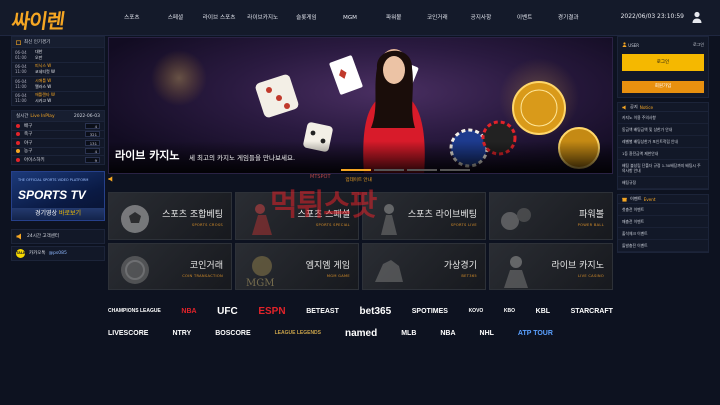  Describe the element at coordinates (58, 116) in the screenshot. I see `live-header: 실시간 Live InPlay 2022-06-03` at that location.